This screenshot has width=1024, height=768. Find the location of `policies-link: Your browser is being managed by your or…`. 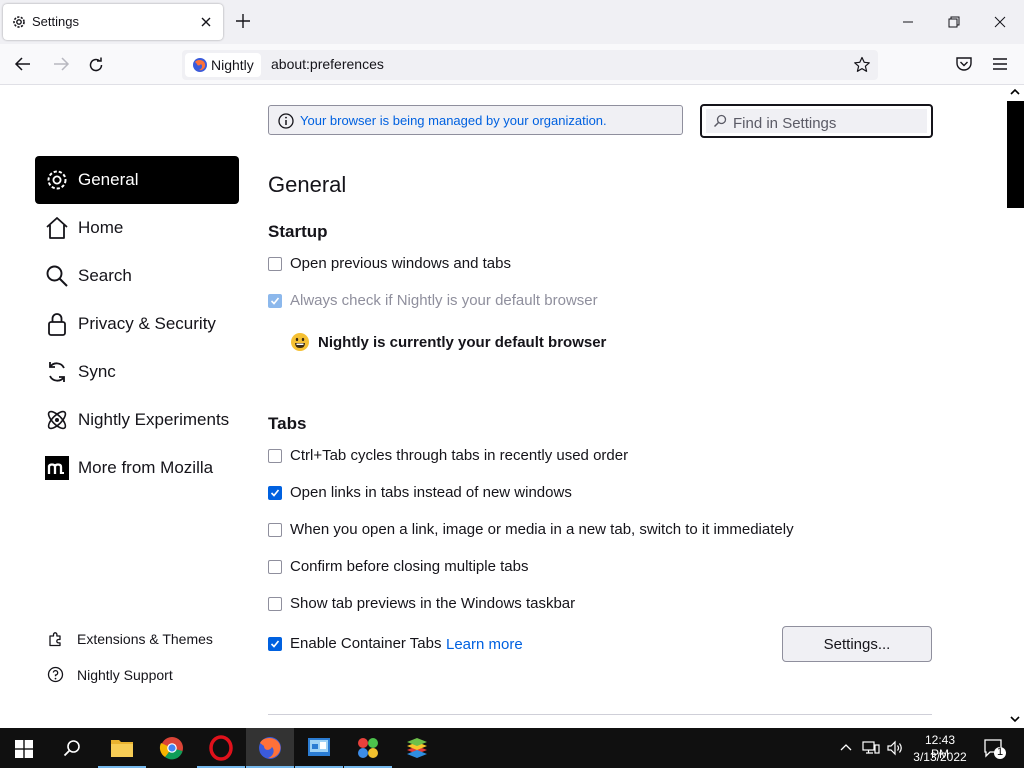

policies-link: Your browser is being managed by your or… is located at coordinates (453, 120).